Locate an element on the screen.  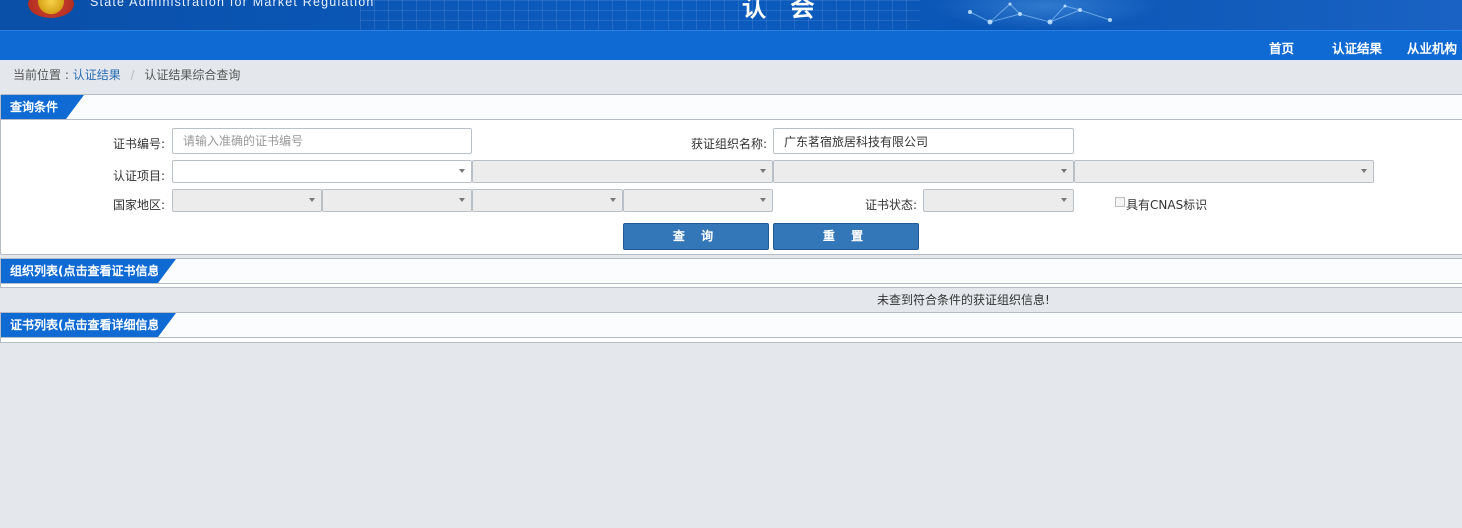
national-emblem-icon is located at coordinates (51, 9).